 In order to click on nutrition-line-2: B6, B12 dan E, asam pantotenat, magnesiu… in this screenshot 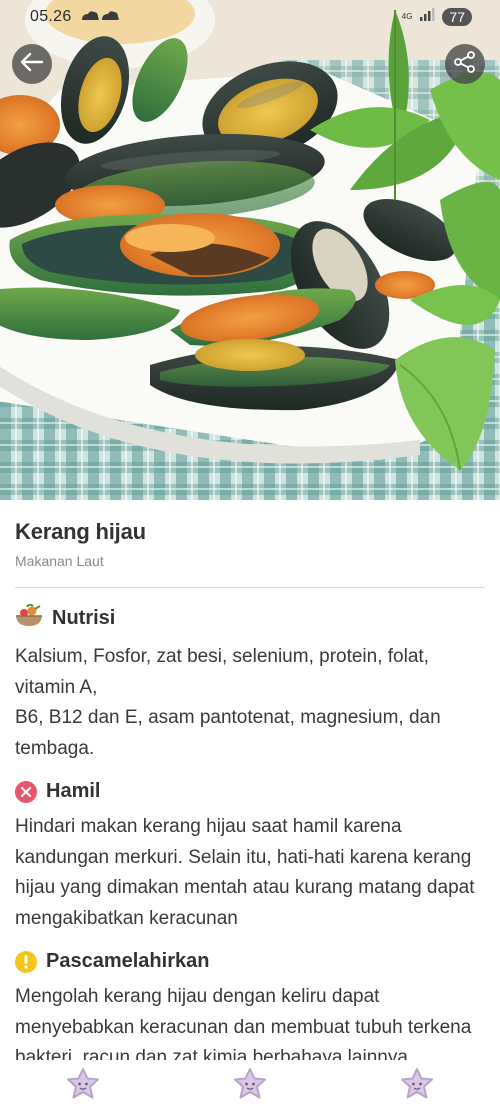, I will do `click(228, 733)`.